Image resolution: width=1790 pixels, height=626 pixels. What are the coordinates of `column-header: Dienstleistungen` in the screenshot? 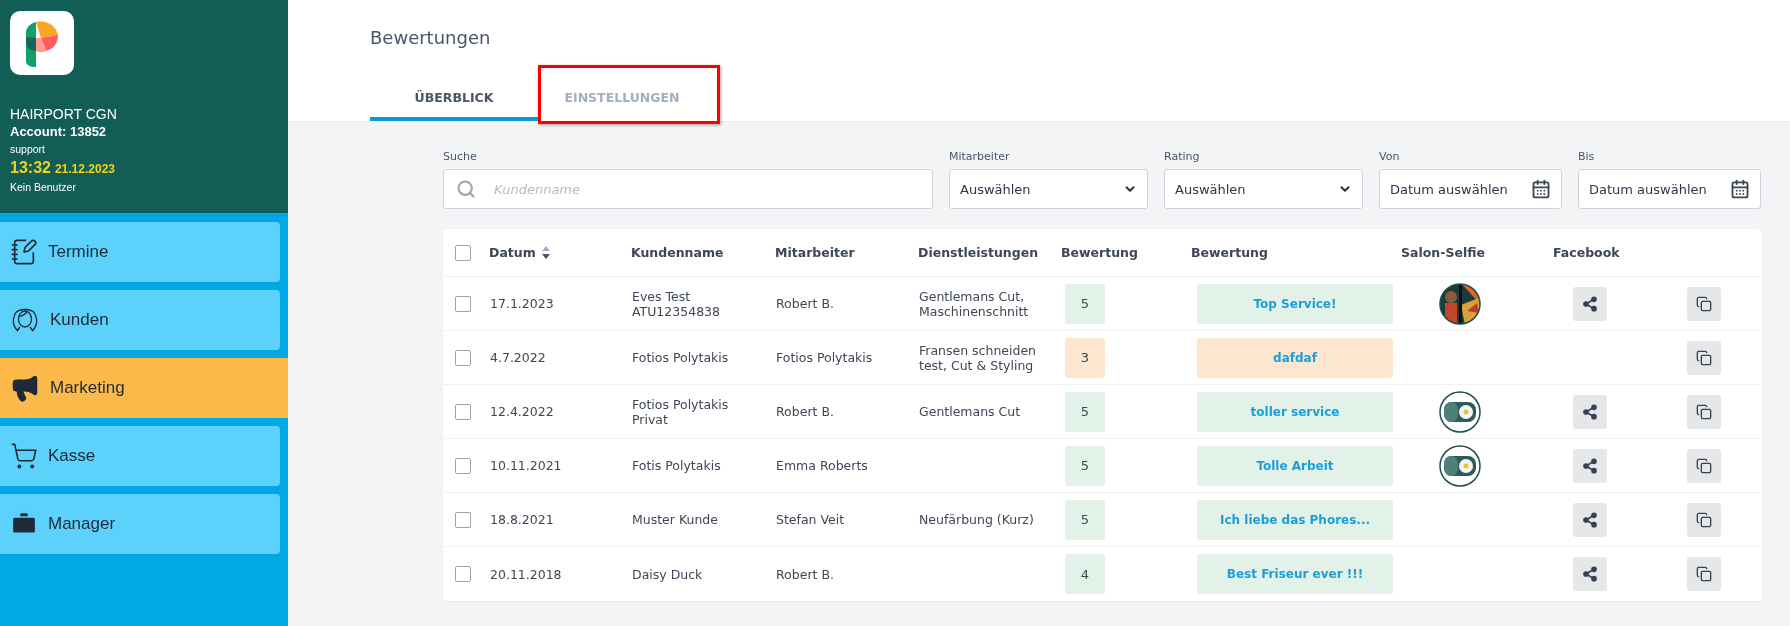 It's located at (978, 252).